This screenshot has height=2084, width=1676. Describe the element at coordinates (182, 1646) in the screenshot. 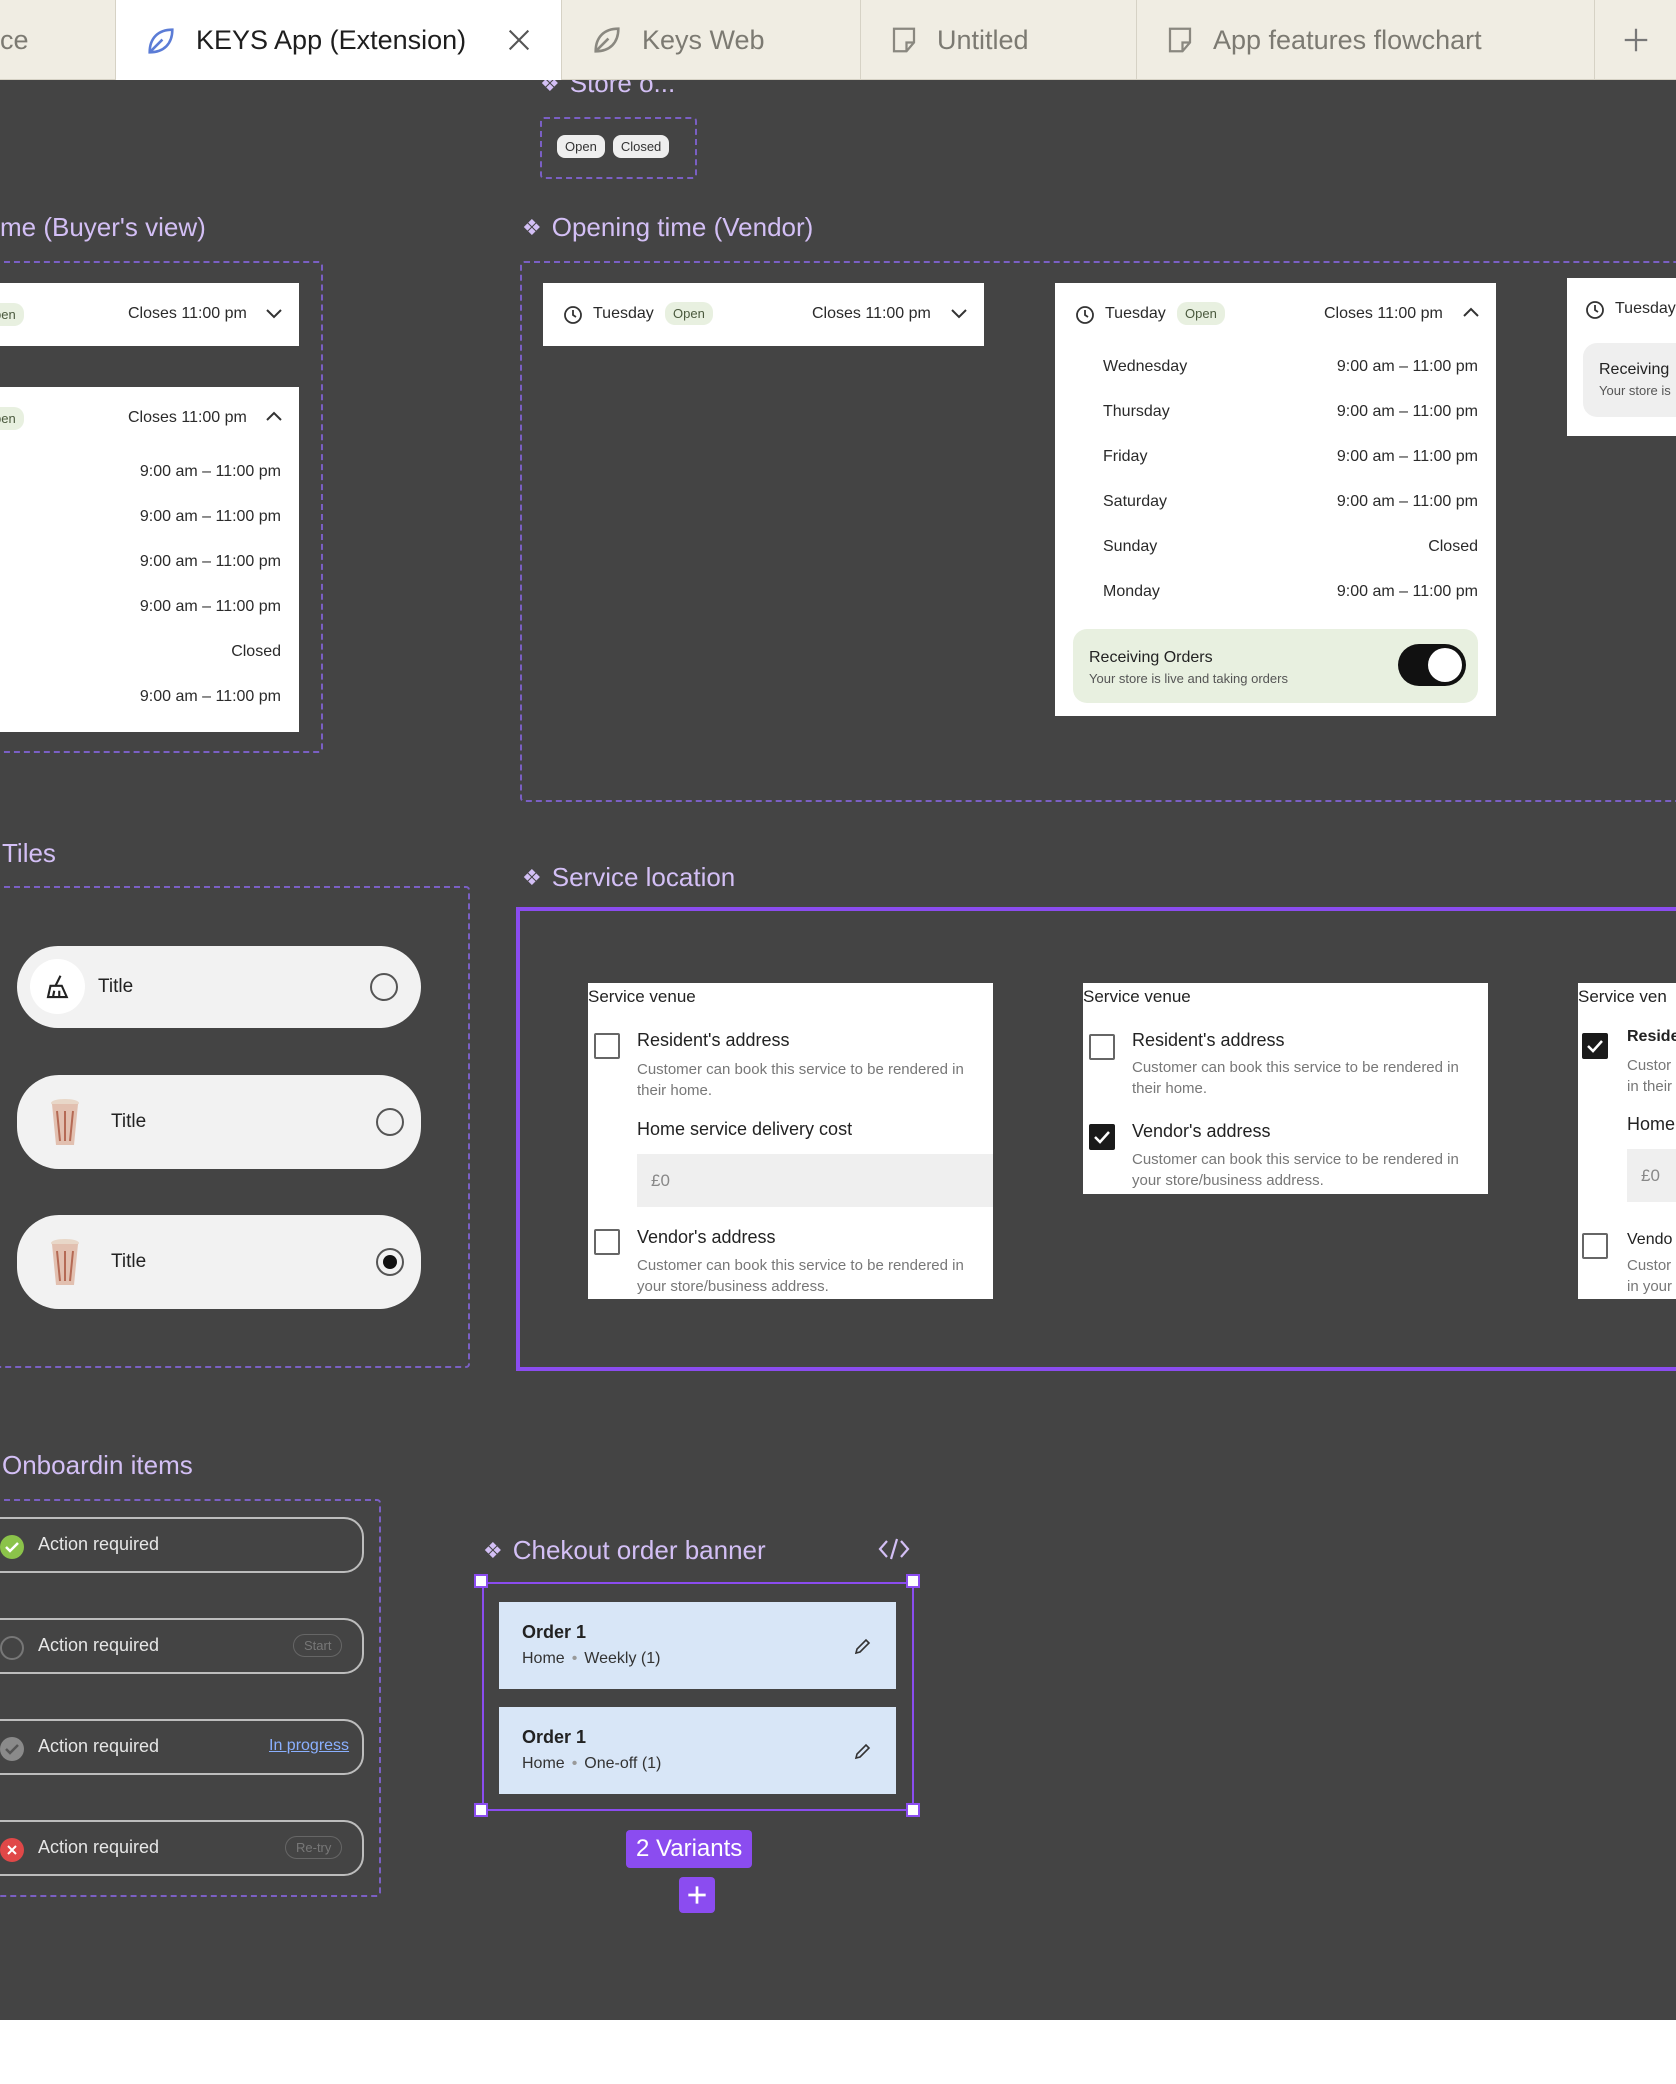

I see `onboarding-item: Action required Start` at that location.